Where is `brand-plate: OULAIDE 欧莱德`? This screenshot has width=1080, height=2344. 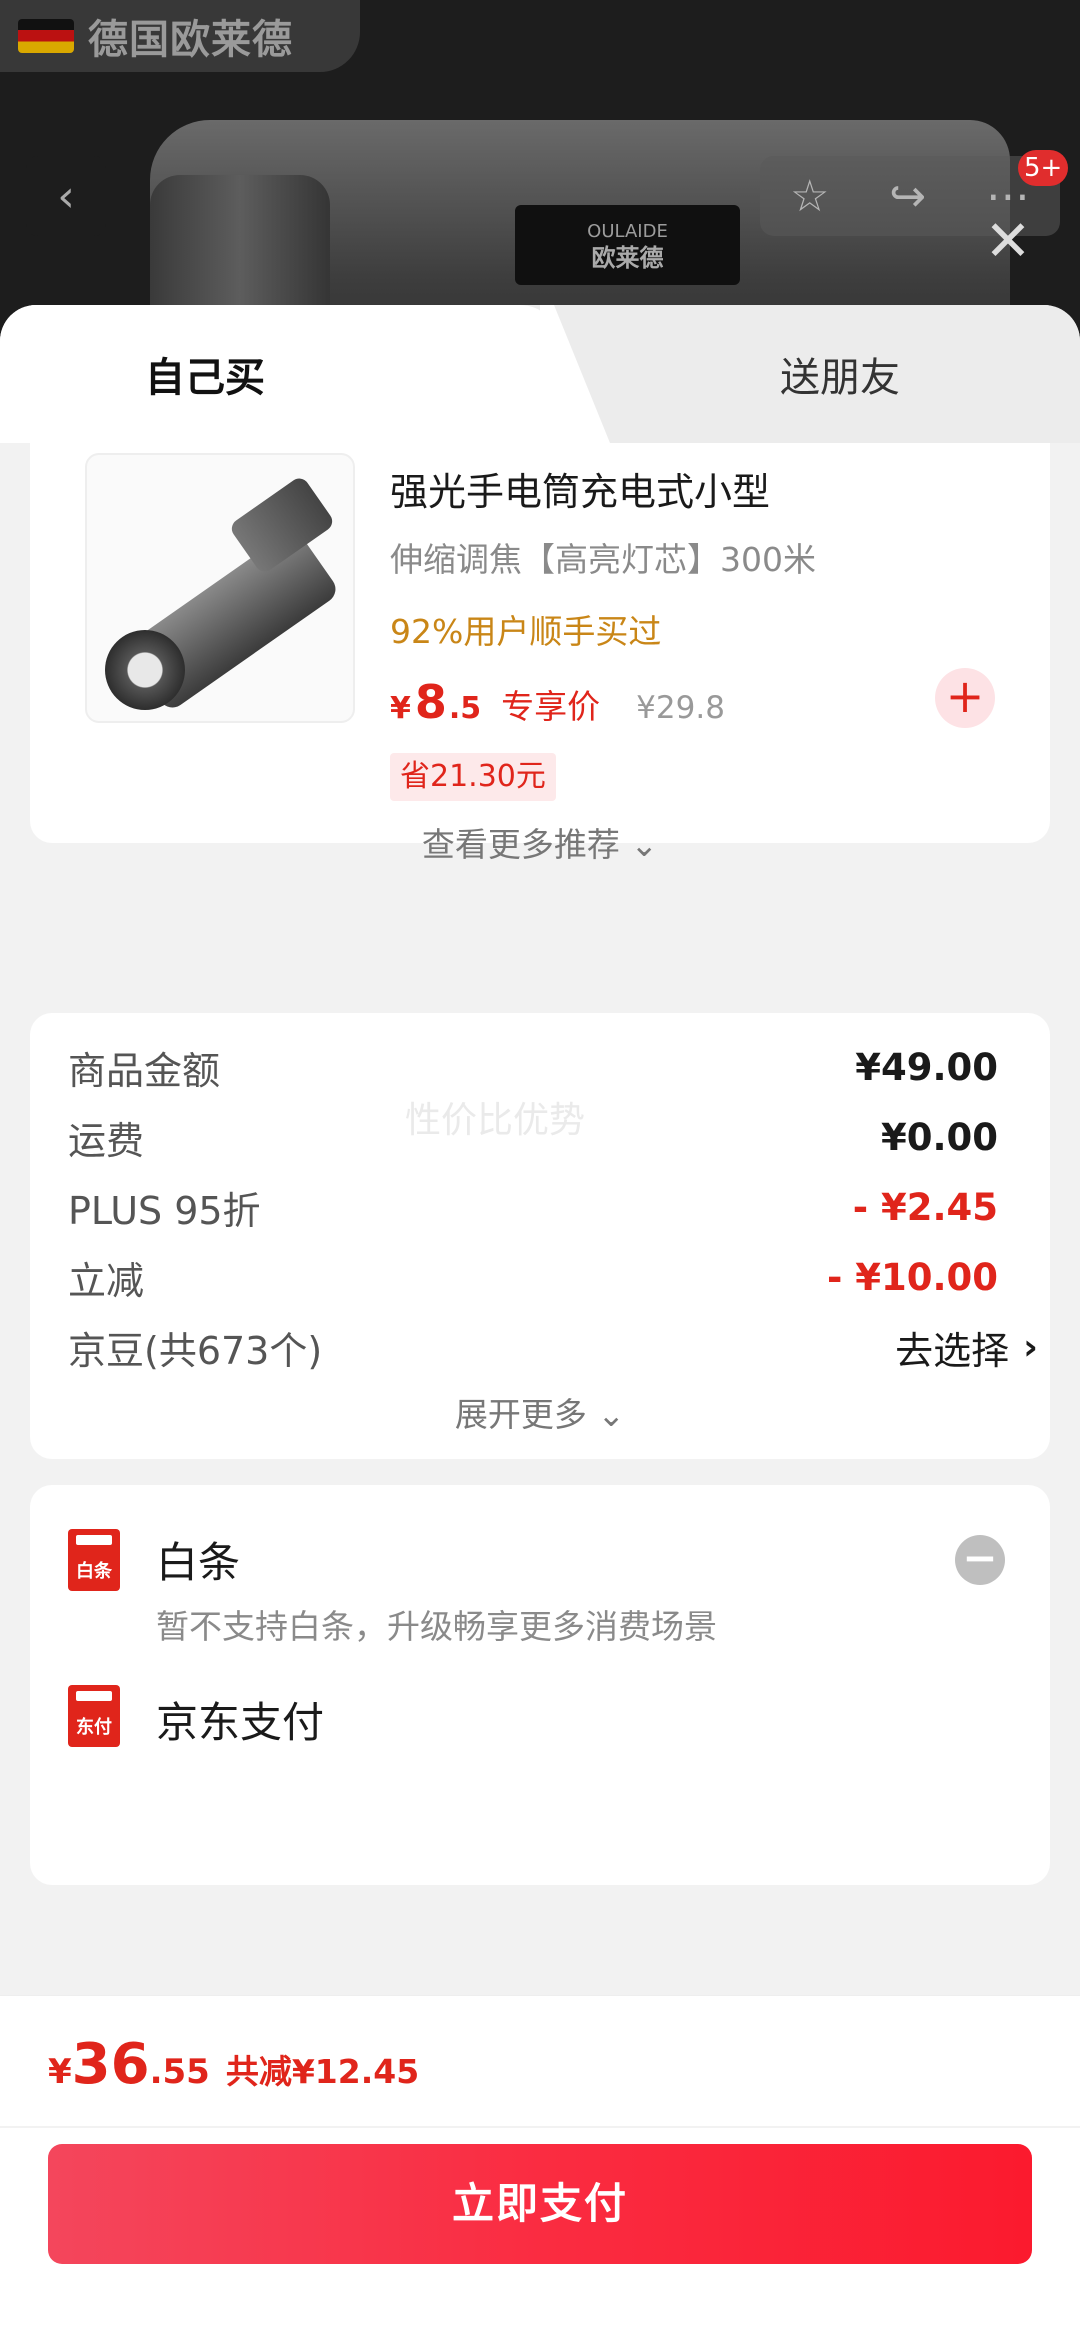 brand-plate: OULAIDE 欧莱德 is located at coordinates (627, 245).